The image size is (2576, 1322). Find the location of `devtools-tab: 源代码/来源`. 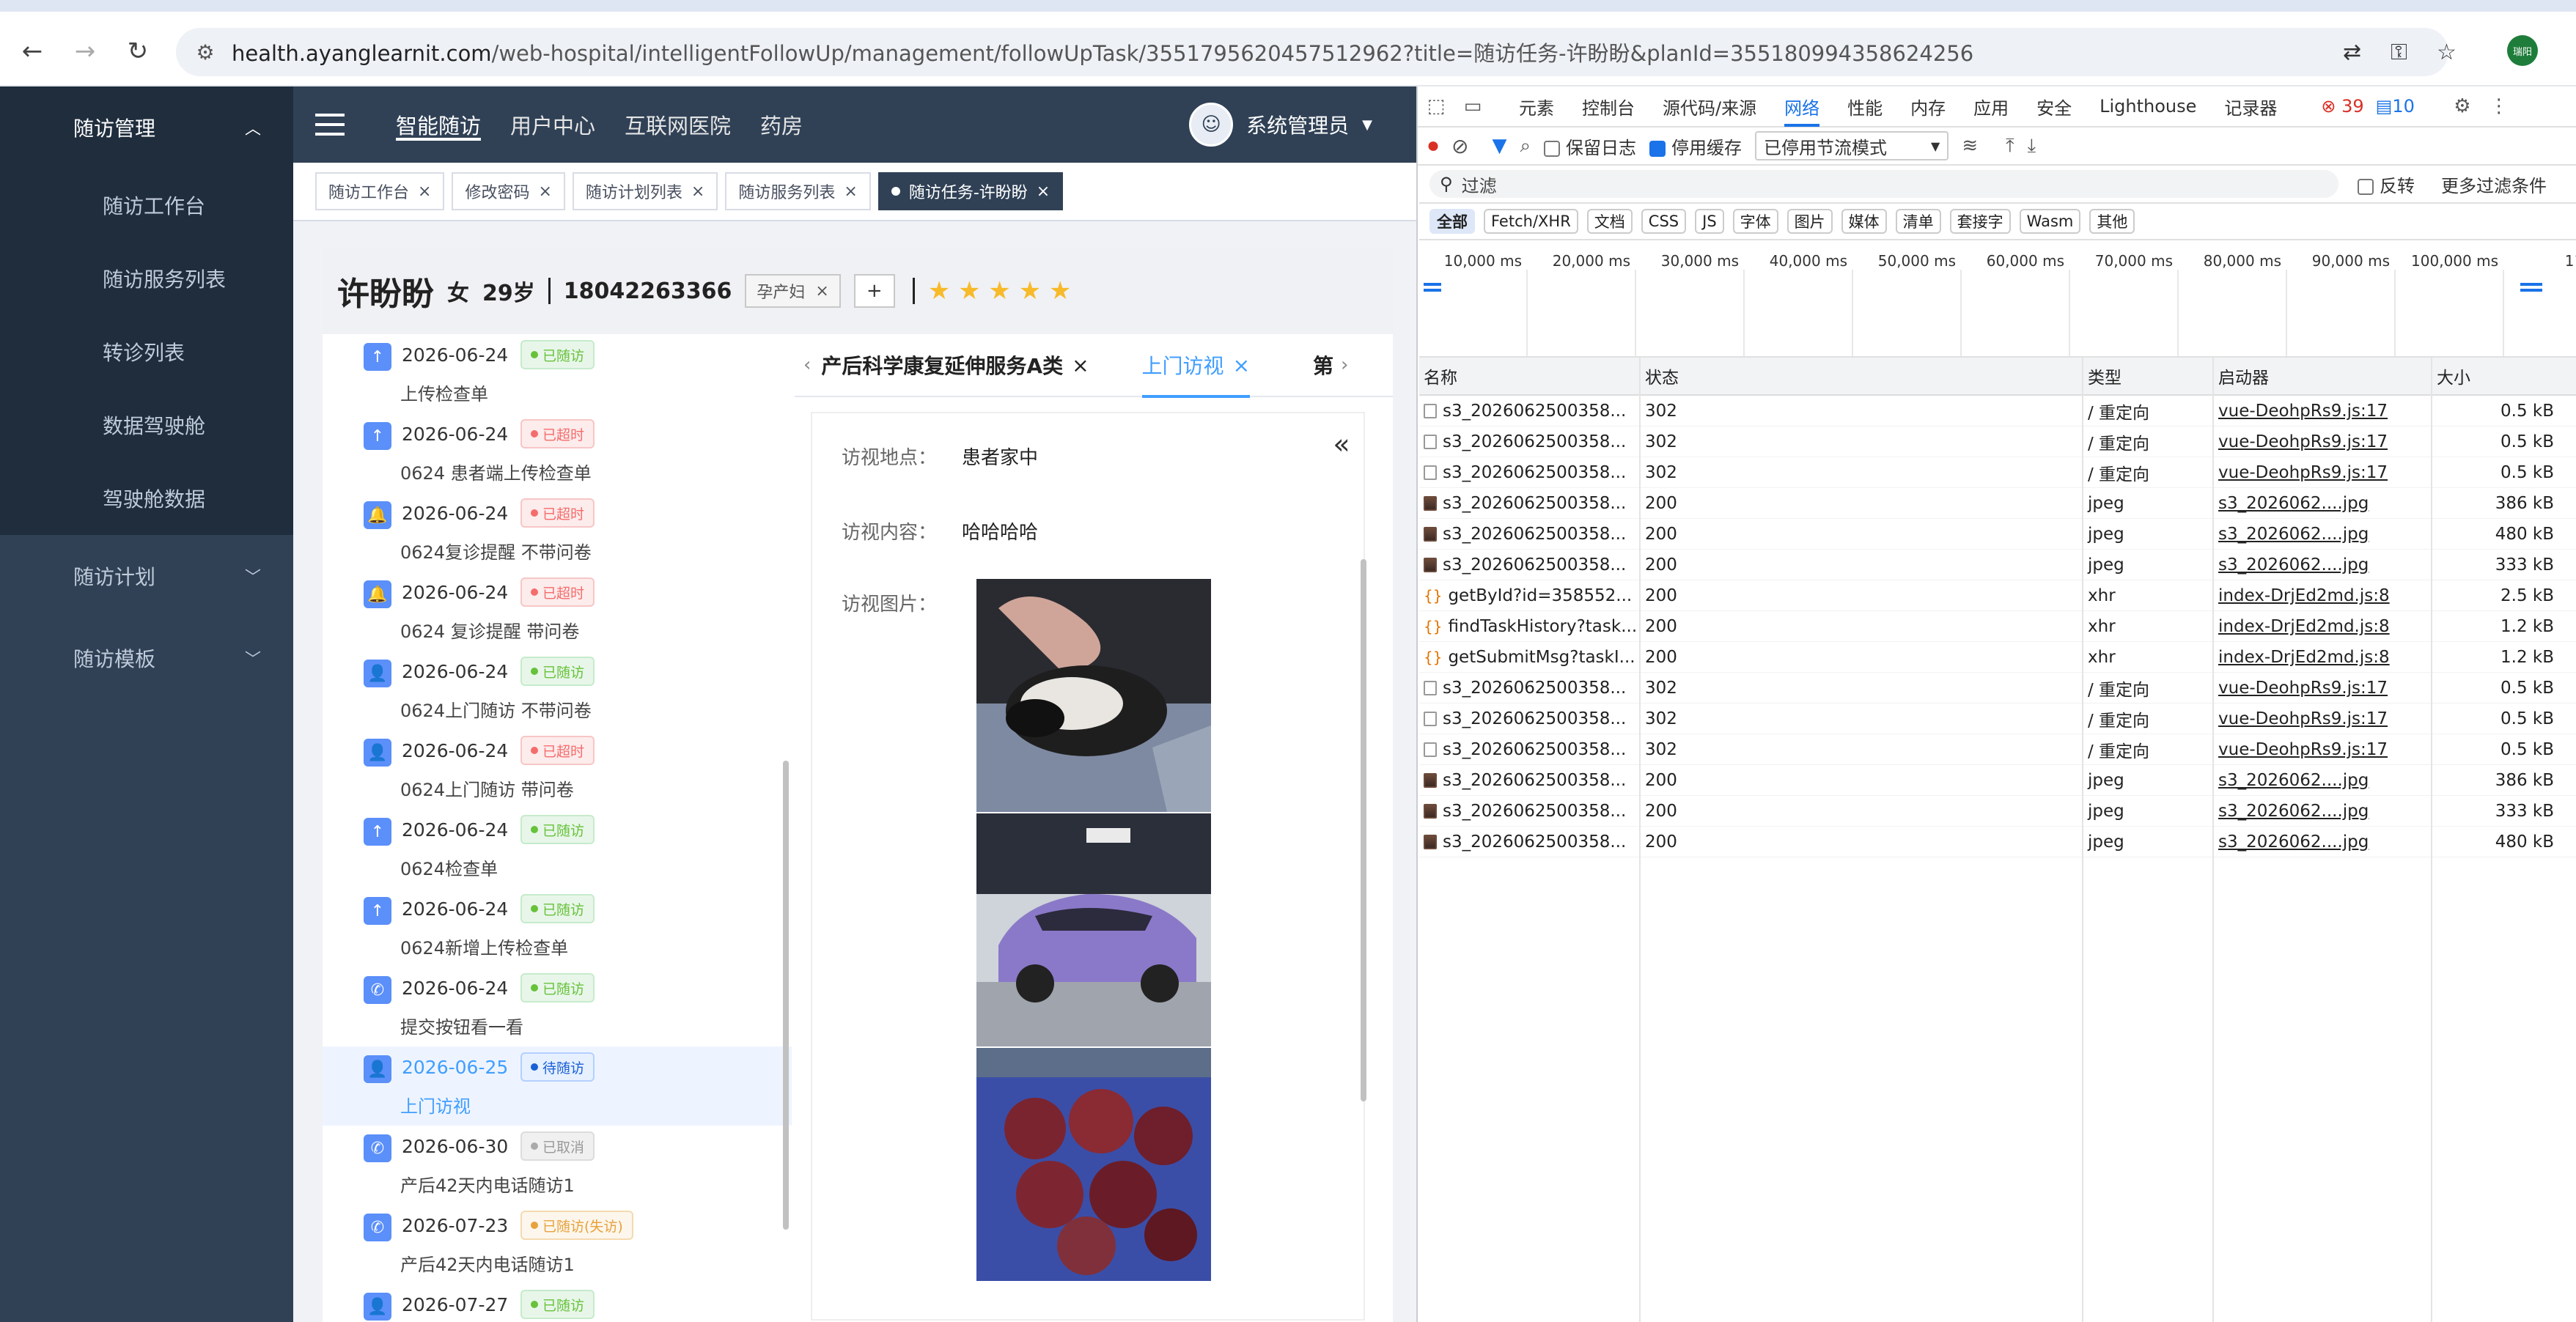

devtools-tab: 源代码/来源 is located at coordinates (1709, 106).